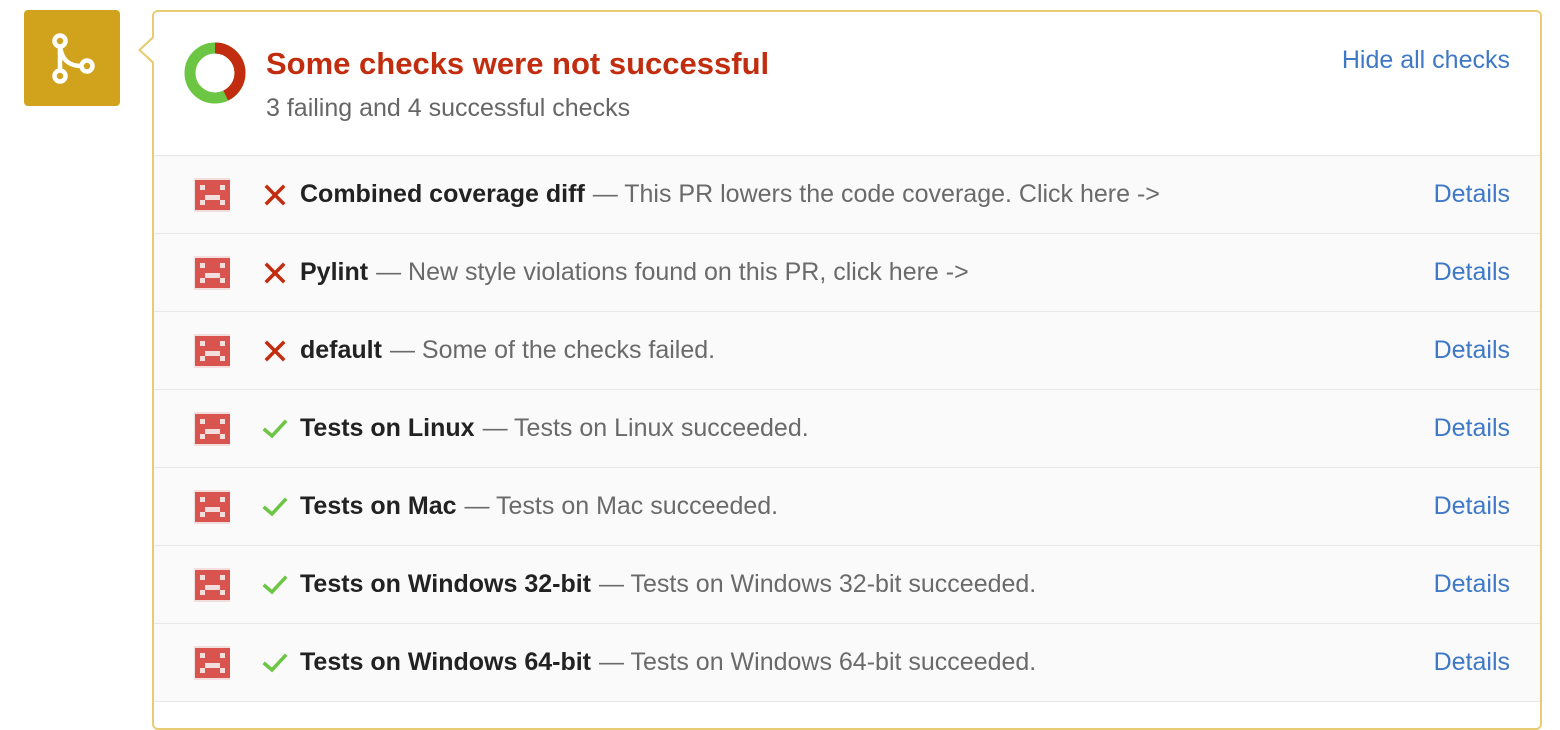 The height and width of the screenshot is (730, 1560). Describe the element at coordinates (445, 584) in the screenshot. I see `check-name: Tests on Windows 32-bit` at that location.